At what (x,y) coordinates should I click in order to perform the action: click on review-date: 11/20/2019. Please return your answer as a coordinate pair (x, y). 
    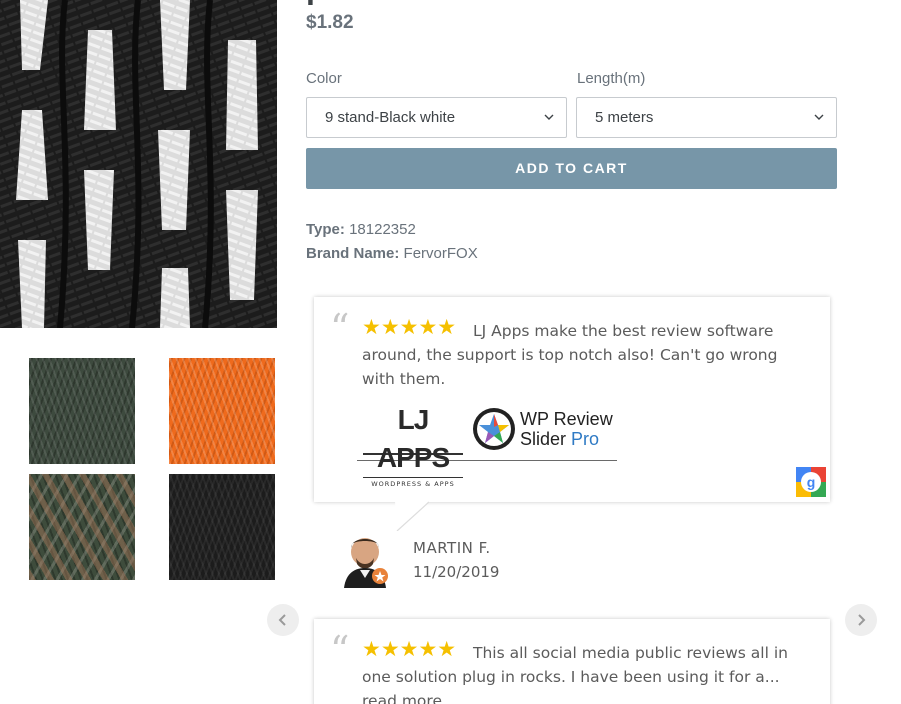
    Looking at the image, I should click on (456, 572).